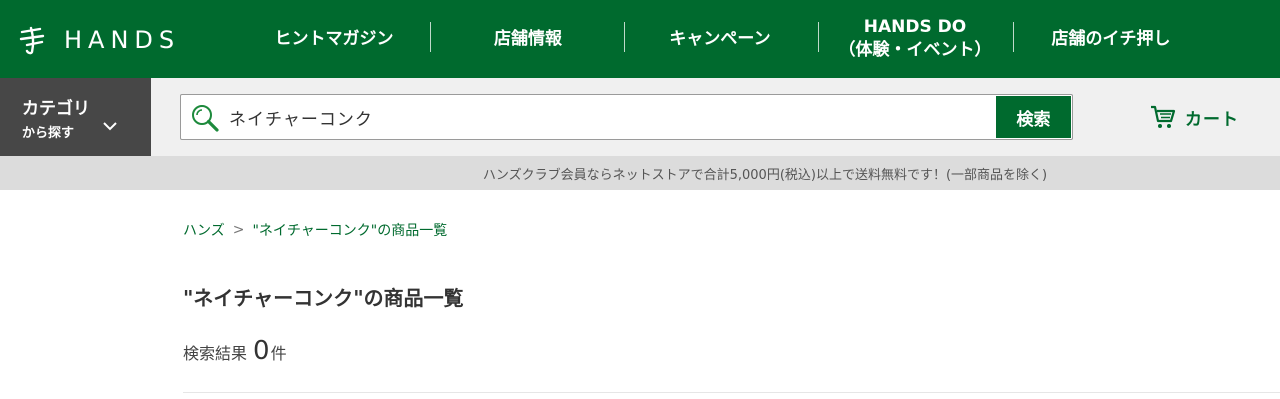 This screenshot has height=399, width=1280. I want to click on nav-hint-magazine: ヒントマガジン, so click(334, 39).